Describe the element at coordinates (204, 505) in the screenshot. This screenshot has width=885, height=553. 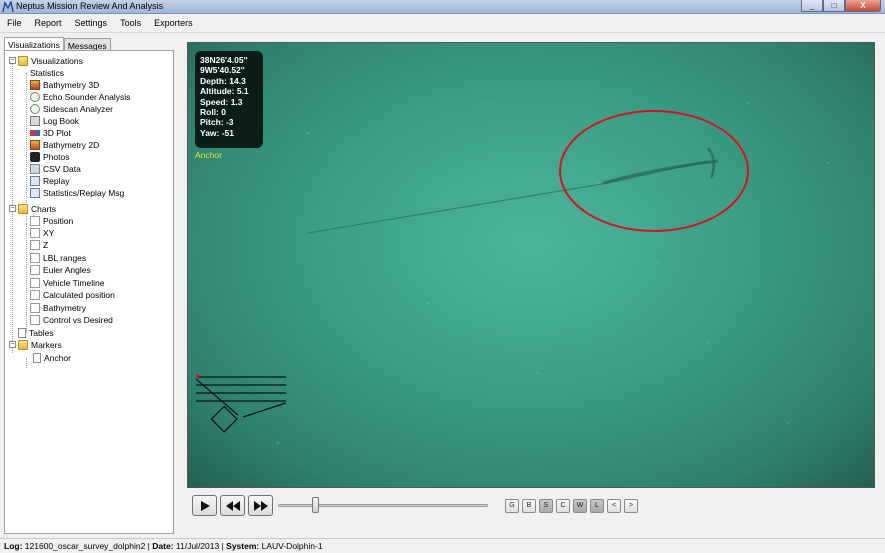
I see `play-button` at that location.